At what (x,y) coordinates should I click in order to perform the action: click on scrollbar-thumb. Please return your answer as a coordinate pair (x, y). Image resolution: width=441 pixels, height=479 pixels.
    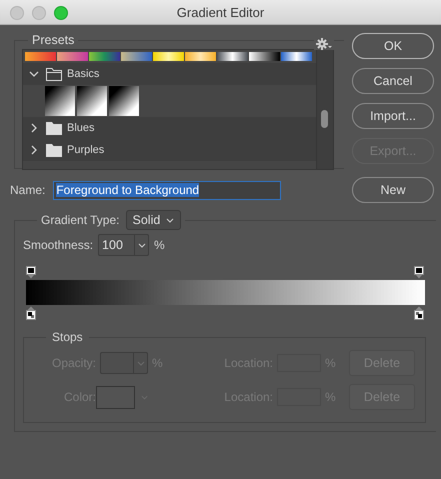
    Looking at the image, I should click on (324, 119).